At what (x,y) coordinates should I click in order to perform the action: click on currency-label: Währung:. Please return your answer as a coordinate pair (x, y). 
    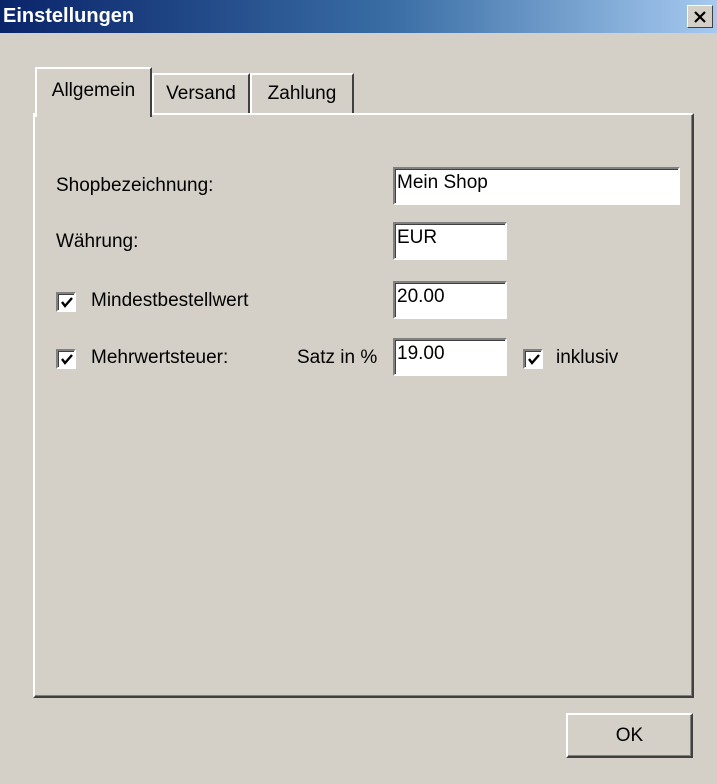
    Looking at the image, I should click on (97, 241).